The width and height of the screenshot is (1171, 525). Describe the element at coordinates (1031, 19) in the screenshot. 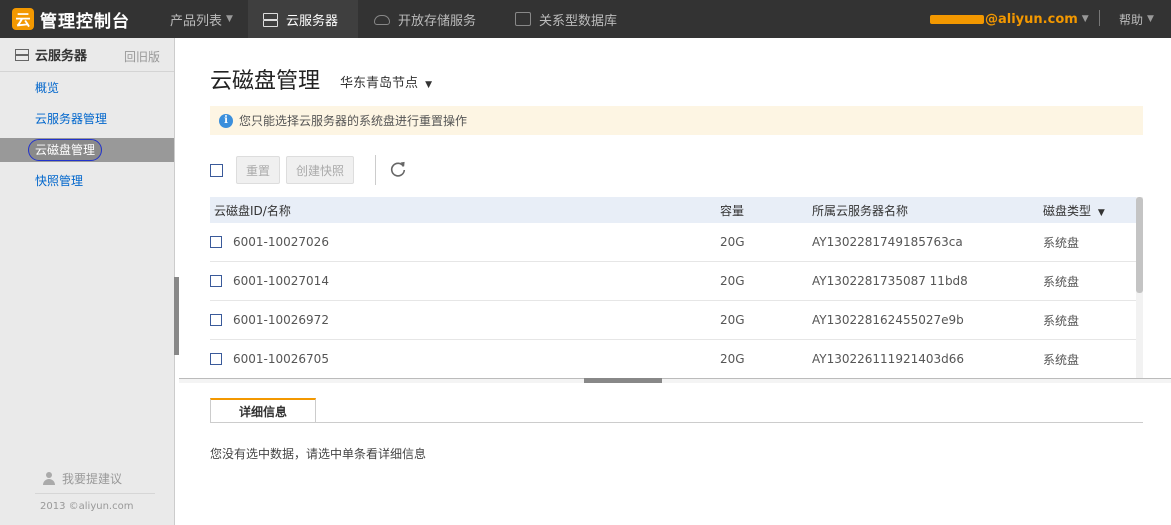

I see `user-email: @aliyun.com` at that location.